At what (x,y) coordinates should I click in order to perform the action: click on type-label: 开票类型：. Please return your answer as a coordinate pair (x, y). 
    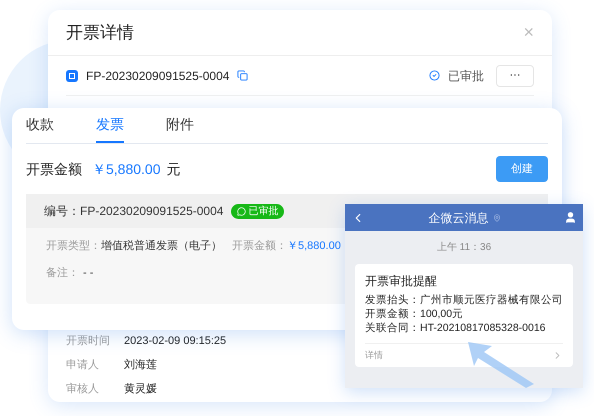
    Looking at the image, I should click on (73, 246).